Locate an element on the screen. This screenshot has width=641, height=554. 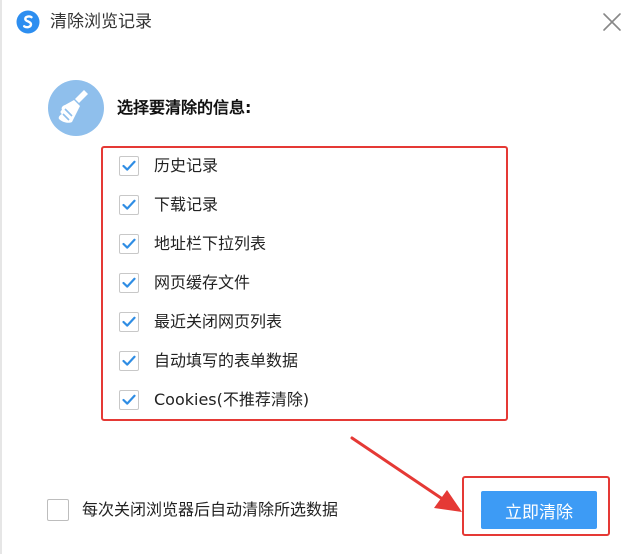
broom-icon is located at coordinates (76, 108).